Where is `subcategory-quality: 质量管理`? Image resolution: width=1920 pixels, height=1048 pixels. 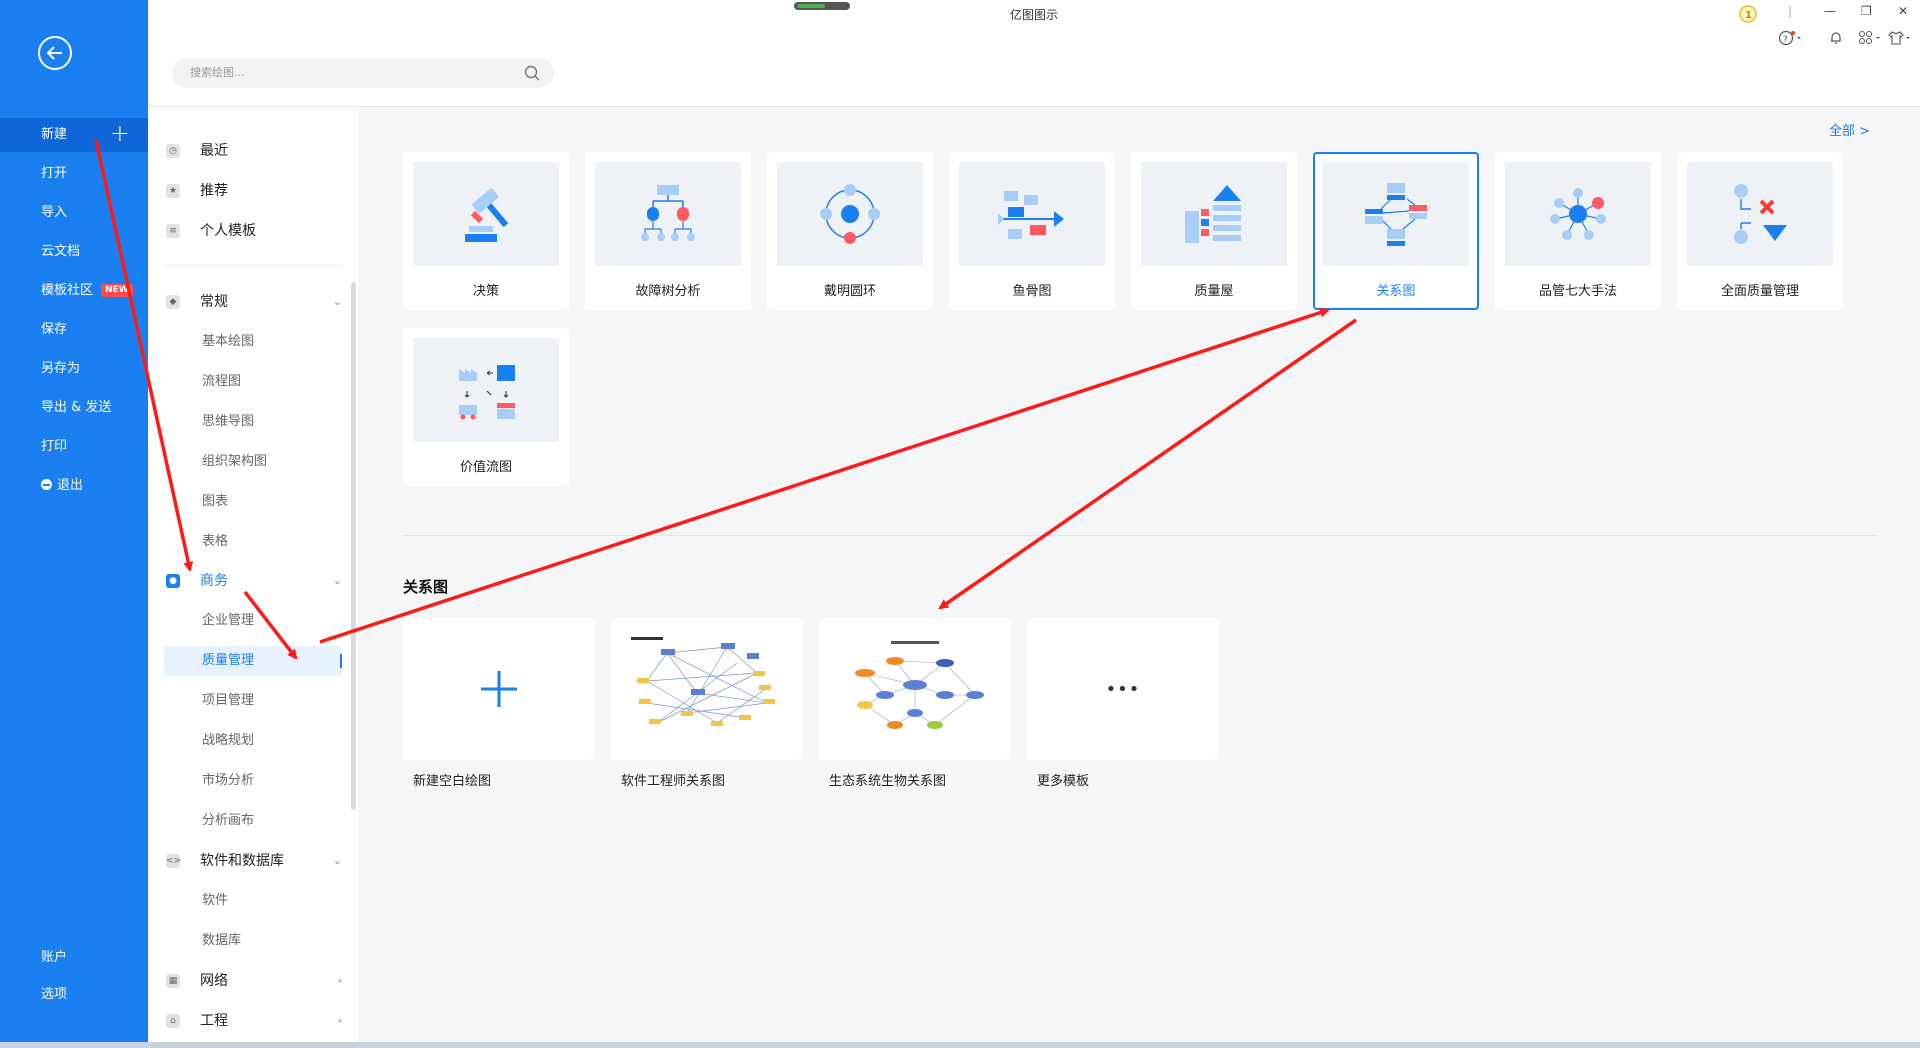
subcategory-quality: 质量管理 is located at coordinates (253, 661).